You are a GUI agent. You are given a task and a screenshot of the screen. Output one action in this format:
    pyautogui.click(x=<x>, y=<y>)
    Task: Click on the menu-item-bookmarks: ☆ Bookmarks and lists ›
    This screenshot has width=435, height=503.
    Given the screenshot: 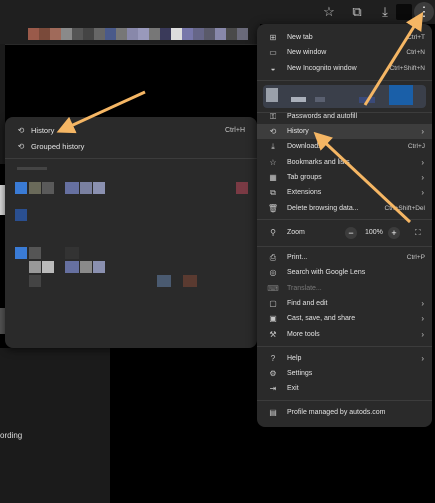 What is the action you would take?
    pyautogui.click(x=344, y=162)
    